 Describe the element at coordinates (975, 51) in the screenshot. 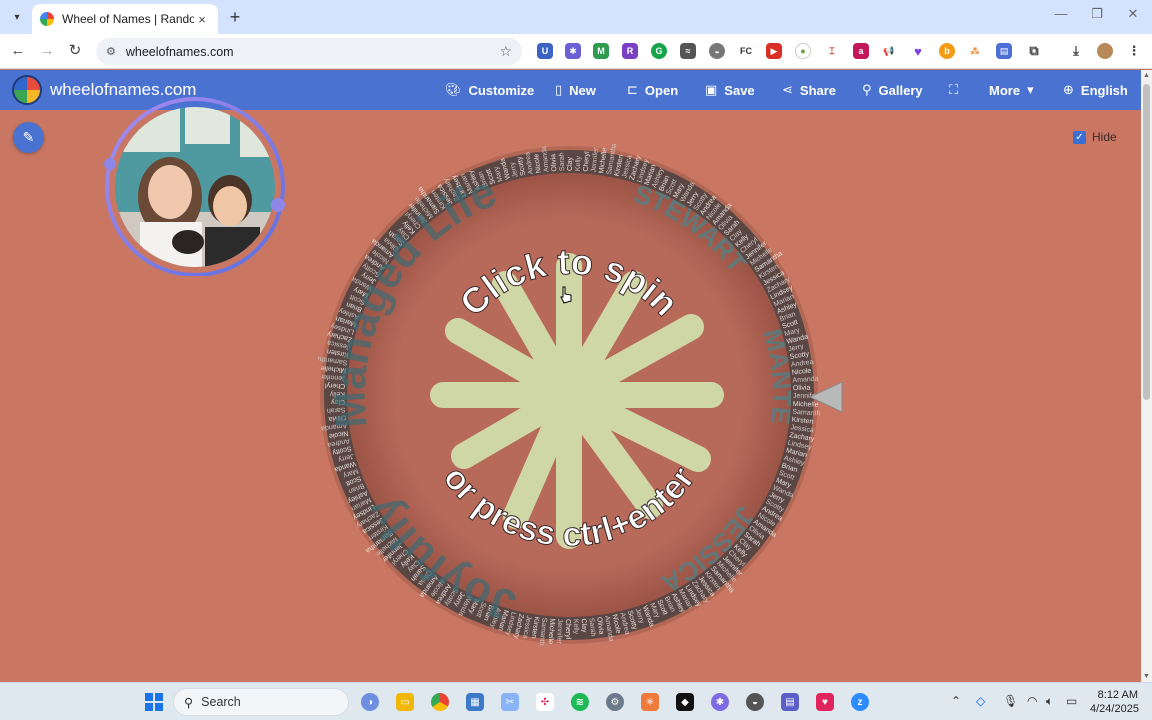

I see `extension-molecule-icon: ⁂` at that location.